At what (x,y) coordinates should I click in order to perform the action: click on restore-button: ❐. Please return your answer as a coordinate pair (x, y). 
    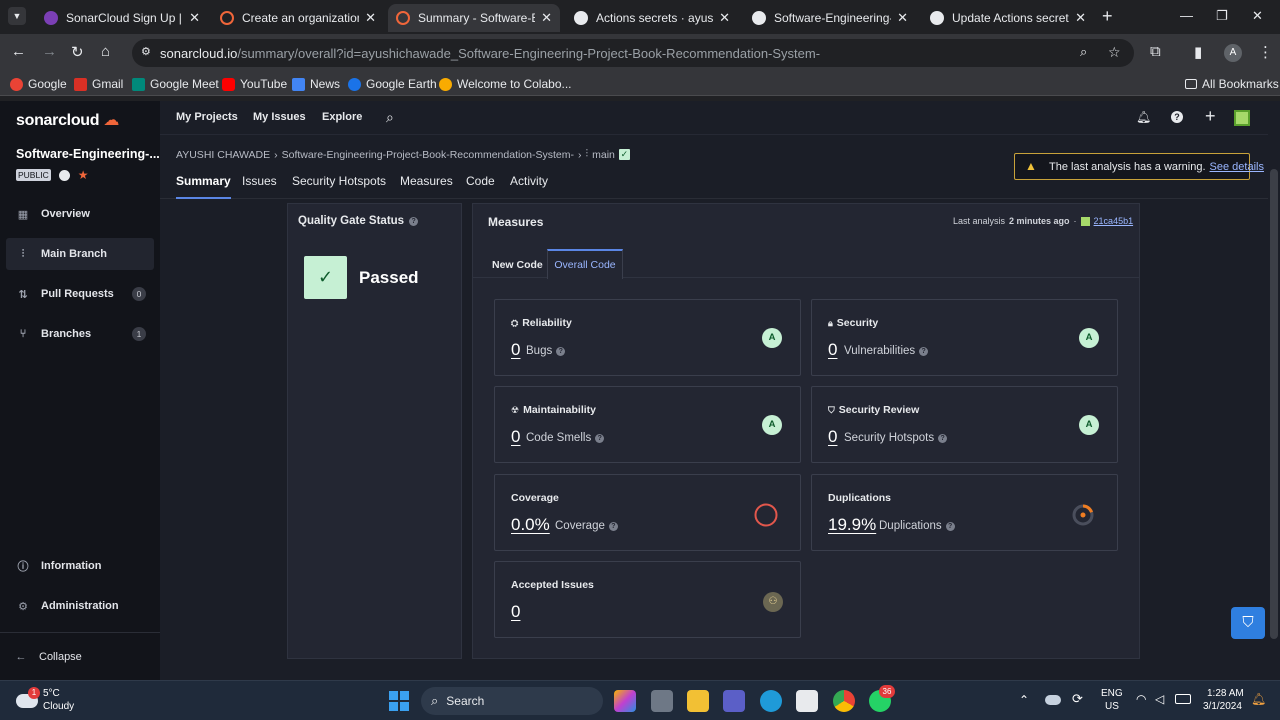
    Looking at the image, I should click on (1222, 16).